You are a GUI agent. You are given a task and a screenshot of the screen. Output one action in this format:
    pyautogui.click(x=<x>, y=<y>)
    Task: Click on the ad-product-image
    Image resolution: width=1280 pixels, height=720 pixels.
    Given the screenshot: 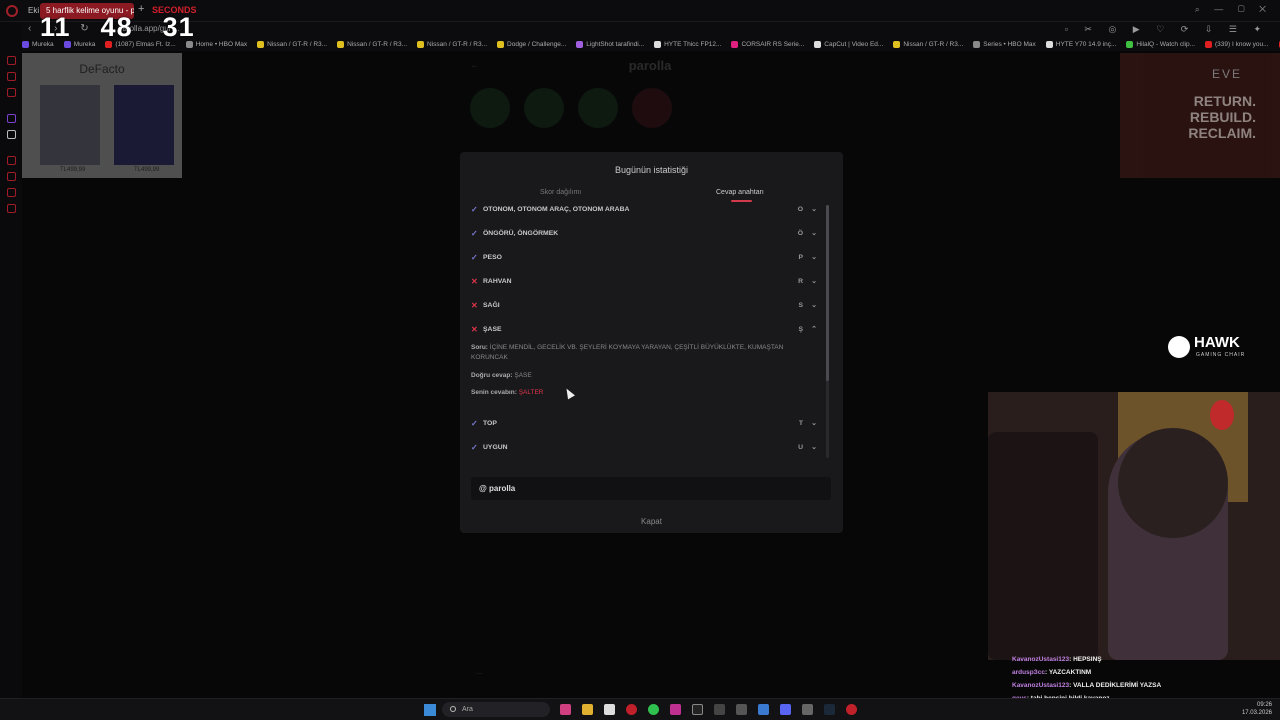 What is the action you would take?
    pyautogui.click(x=70, y=125)
    